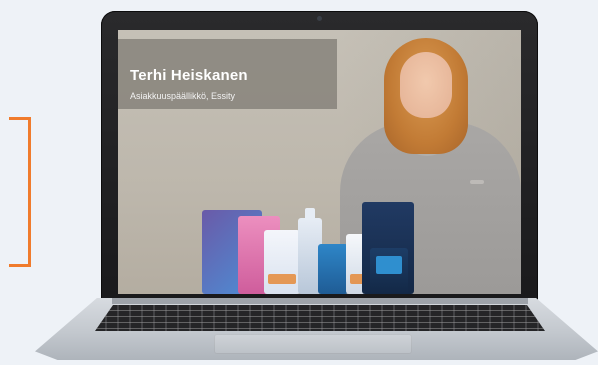 The width and height of the screenshot is (598, 365). I want to click on speaker-face, so click(426, 85).